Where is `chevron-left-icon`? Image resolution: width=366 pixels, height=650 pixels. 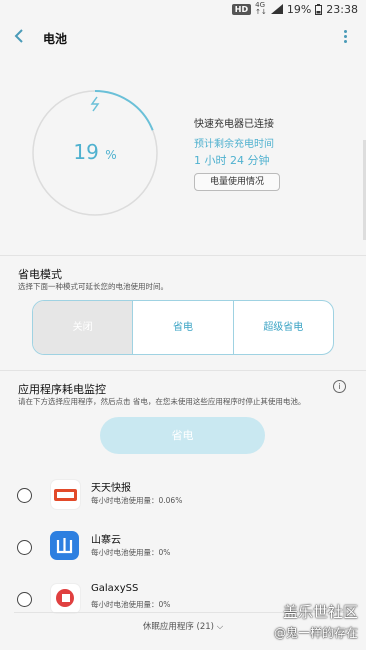 chevron-left-icon is located at coordinates (18, 36).